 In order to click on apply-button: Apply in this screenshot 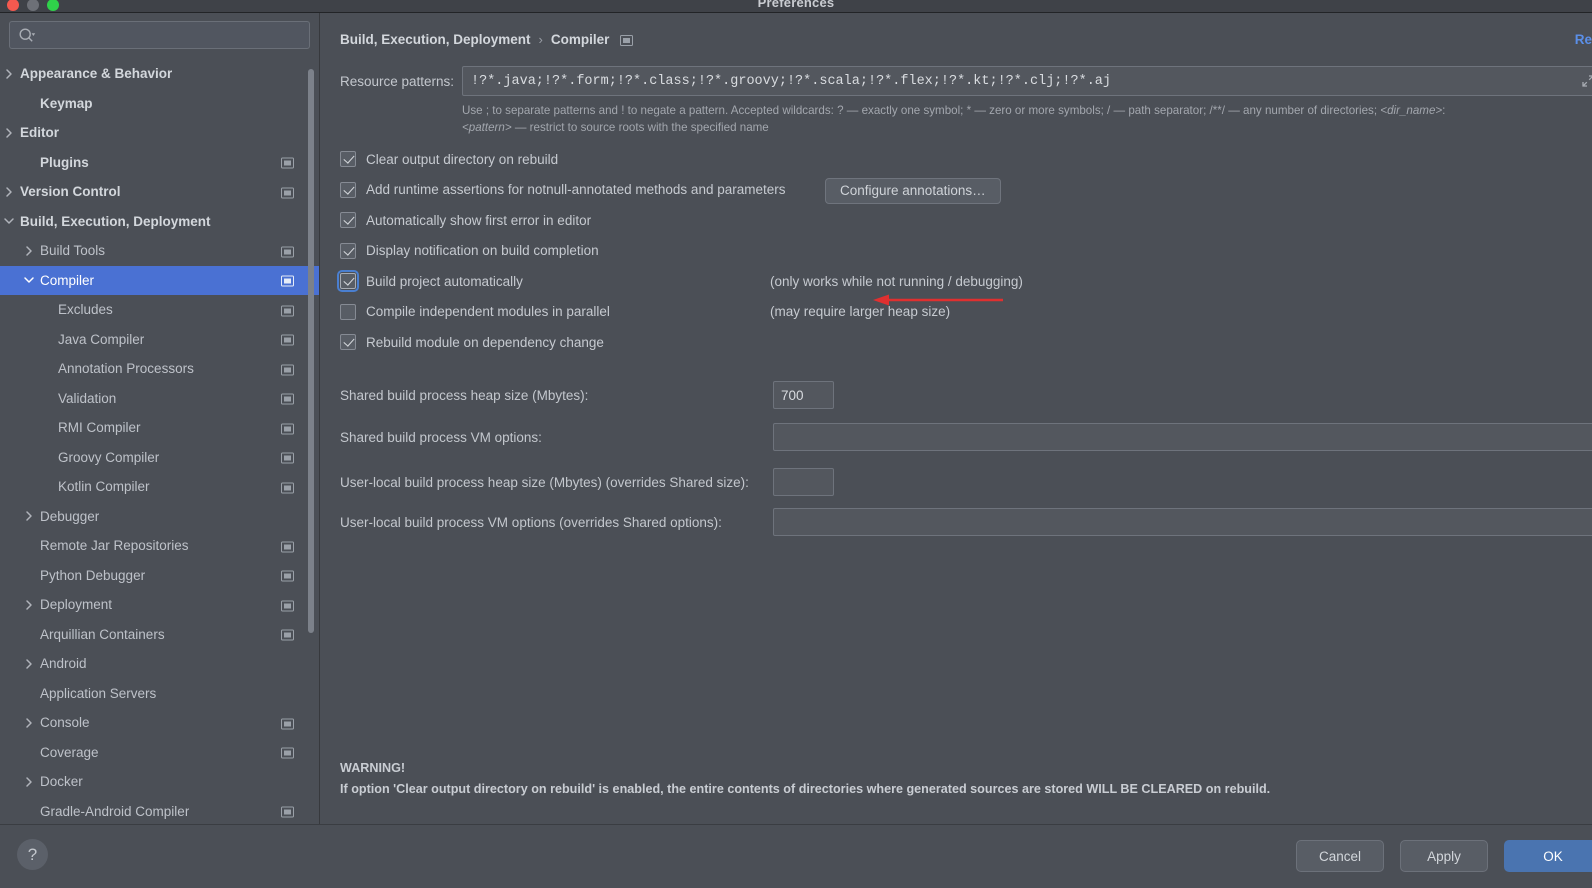, I will do `click(1444, 856)`.